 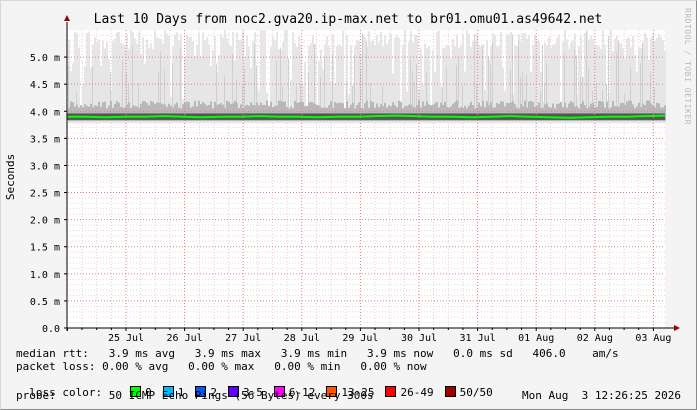 What do you see at coordinates (45, 275) in the screenshot?
I see `y-tick-label: 1.0 m` at bounding box center [45, 275].